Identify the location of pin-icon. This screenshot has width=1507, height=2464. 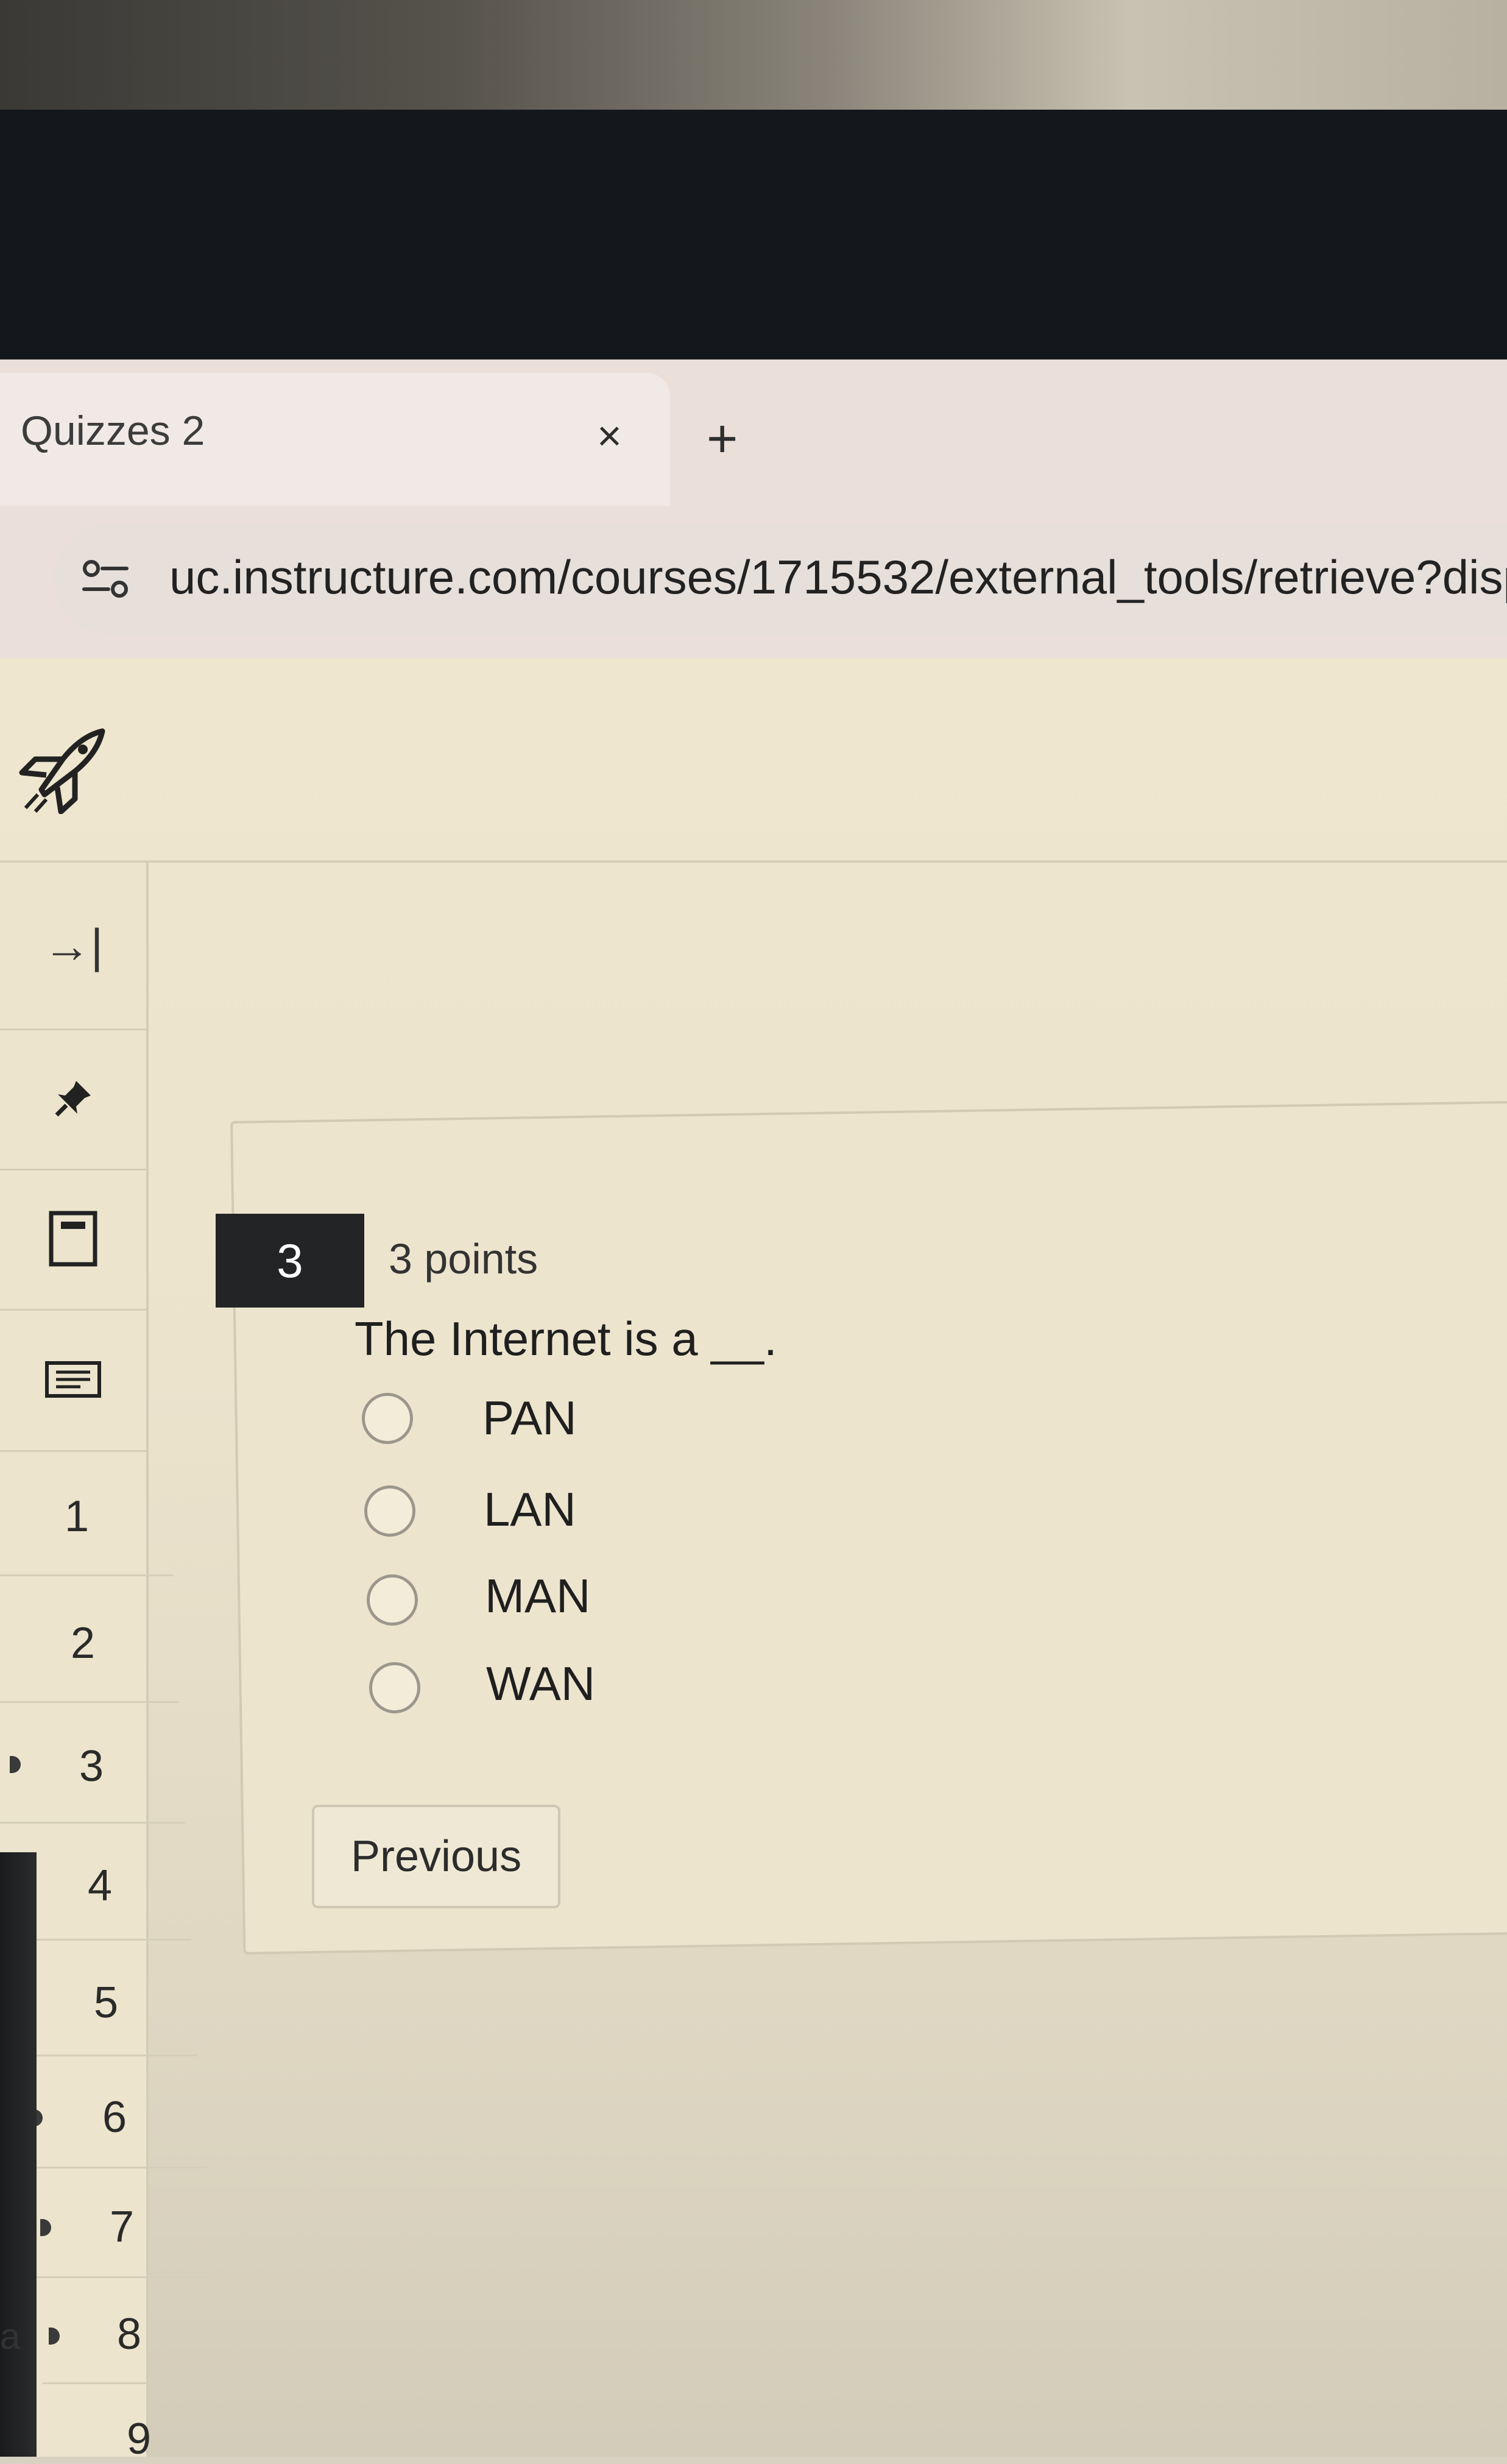
(73, 1099).